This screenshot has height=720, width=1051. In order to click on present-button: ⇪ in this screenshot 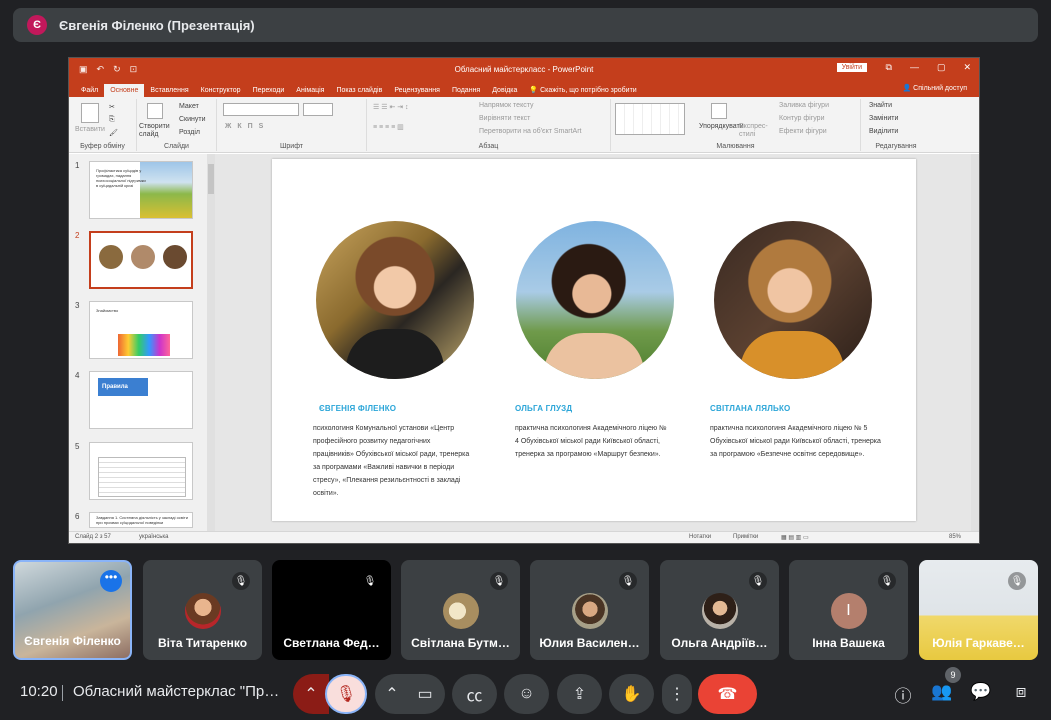, I will do `click(579, 694)`.